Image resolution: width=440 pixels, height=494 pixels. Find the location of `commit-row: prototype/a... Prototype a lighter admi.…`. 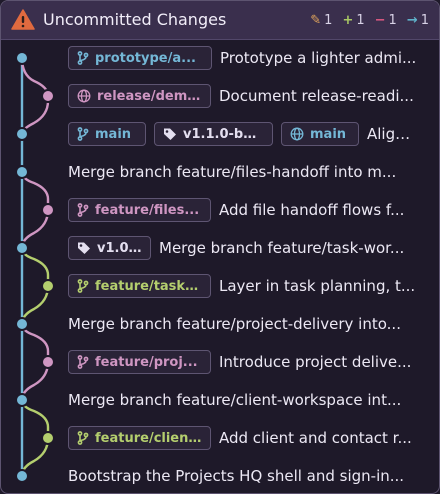

commit-row: prototype/a... Prototype a lighter admi.… is located at coordinates (220, 58).